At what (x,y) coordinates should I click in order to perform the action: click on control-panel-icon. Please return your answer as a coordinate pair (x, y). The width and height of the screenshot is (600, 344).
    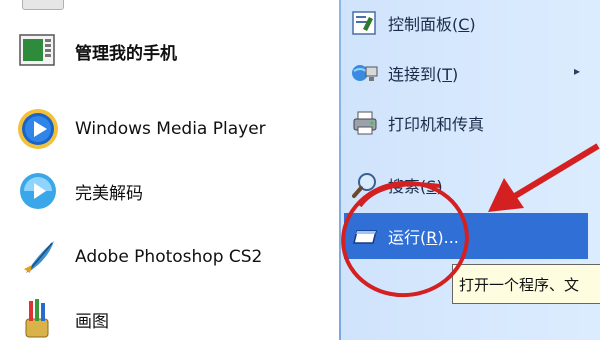
    Looking at the image, I should click on (365, 23).